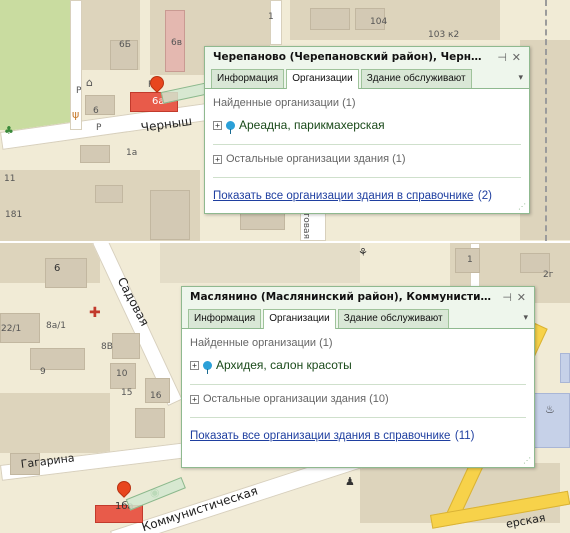  I want to click on show-all-count: (11), so click(464, 436).